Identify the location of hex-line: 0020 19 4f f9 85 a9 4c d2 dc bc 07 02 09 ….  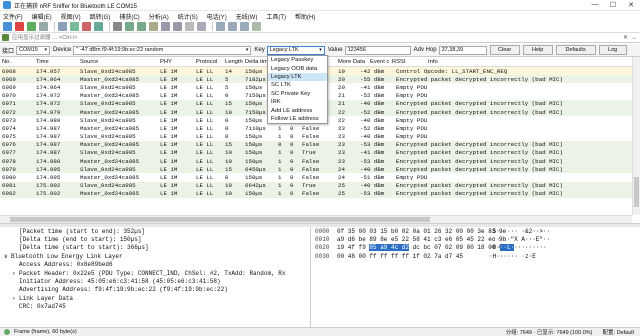
(475, 248).